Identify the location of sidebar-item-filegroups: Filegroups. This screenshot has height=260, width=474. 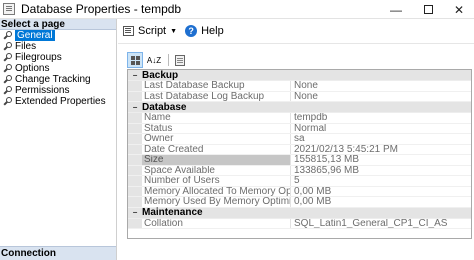
(58, 57).